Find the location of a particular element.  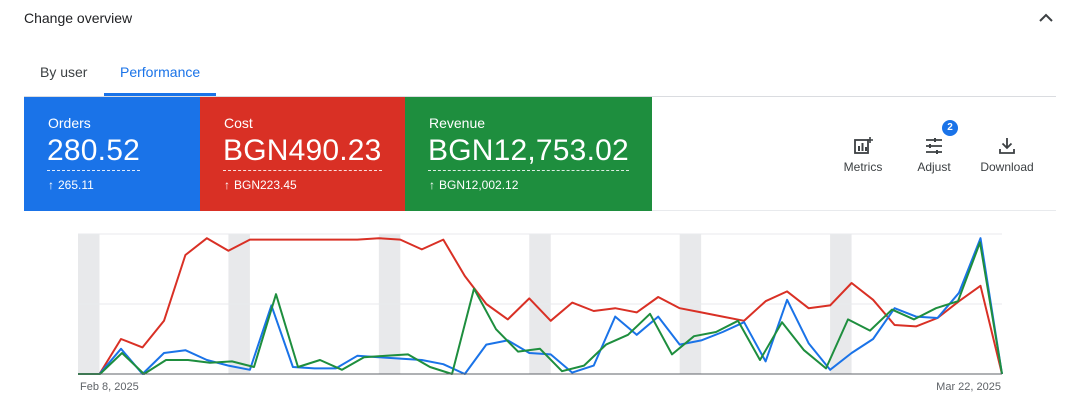

cost-delta: ↑ BGN223.45 is located at coordinates (260, 185).